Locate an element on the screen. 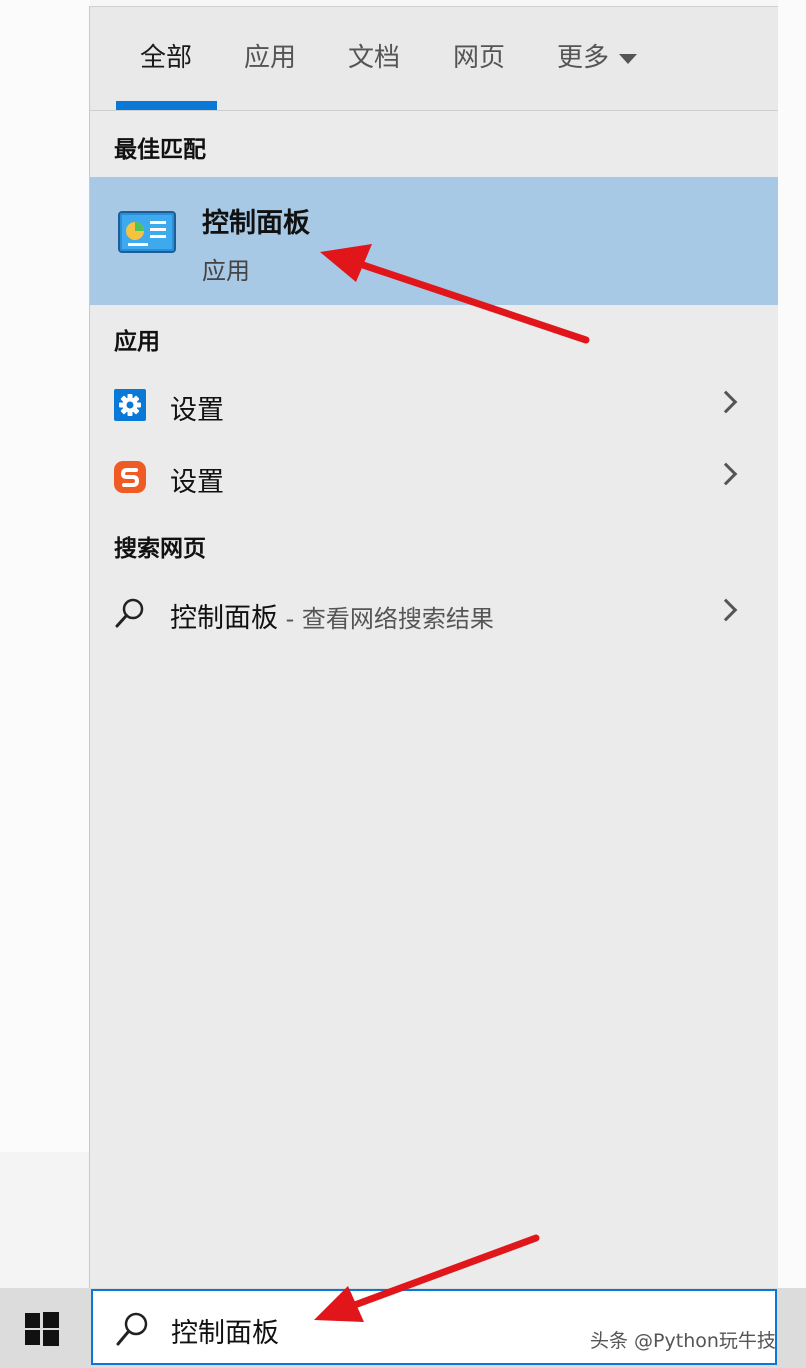 This screenshot has width=806, height=1368. web-search-result: 控制面板 - 查看网络搜索结果 is located at coordinates (434, 613).